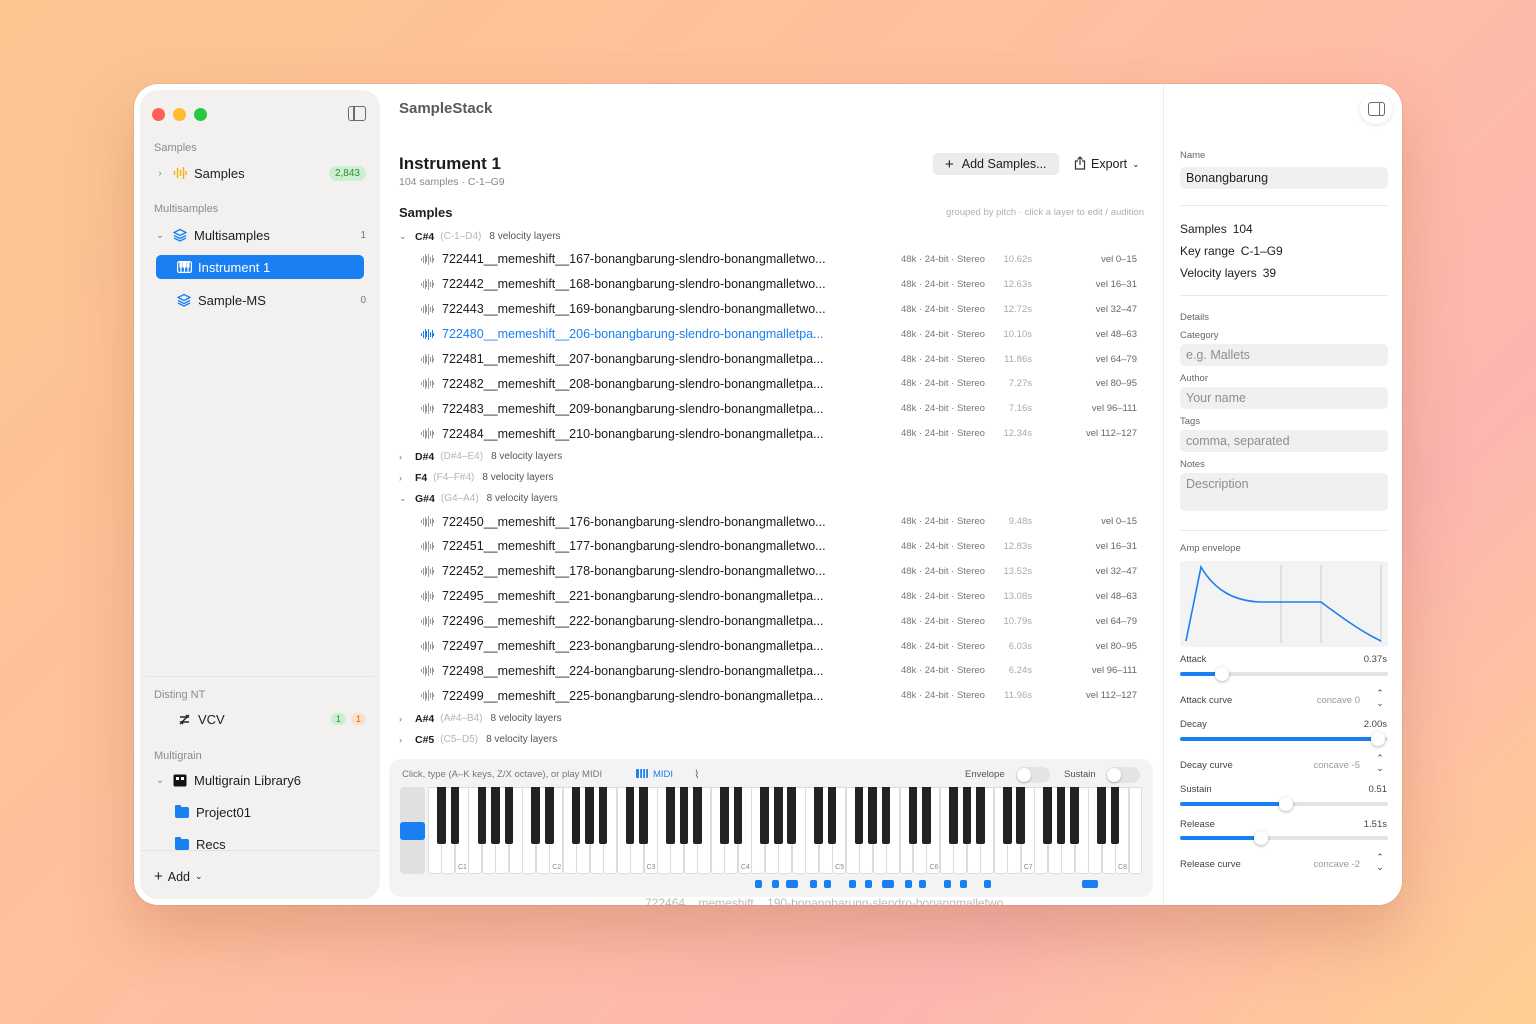 The width and height of the screenshot is (1536, 1024). Describe the element at coordinates (785, 830) in the screenshot. I see `piano-keyboard: C1 C2 C3 C4 C5 C6 C7 C8` at that location.